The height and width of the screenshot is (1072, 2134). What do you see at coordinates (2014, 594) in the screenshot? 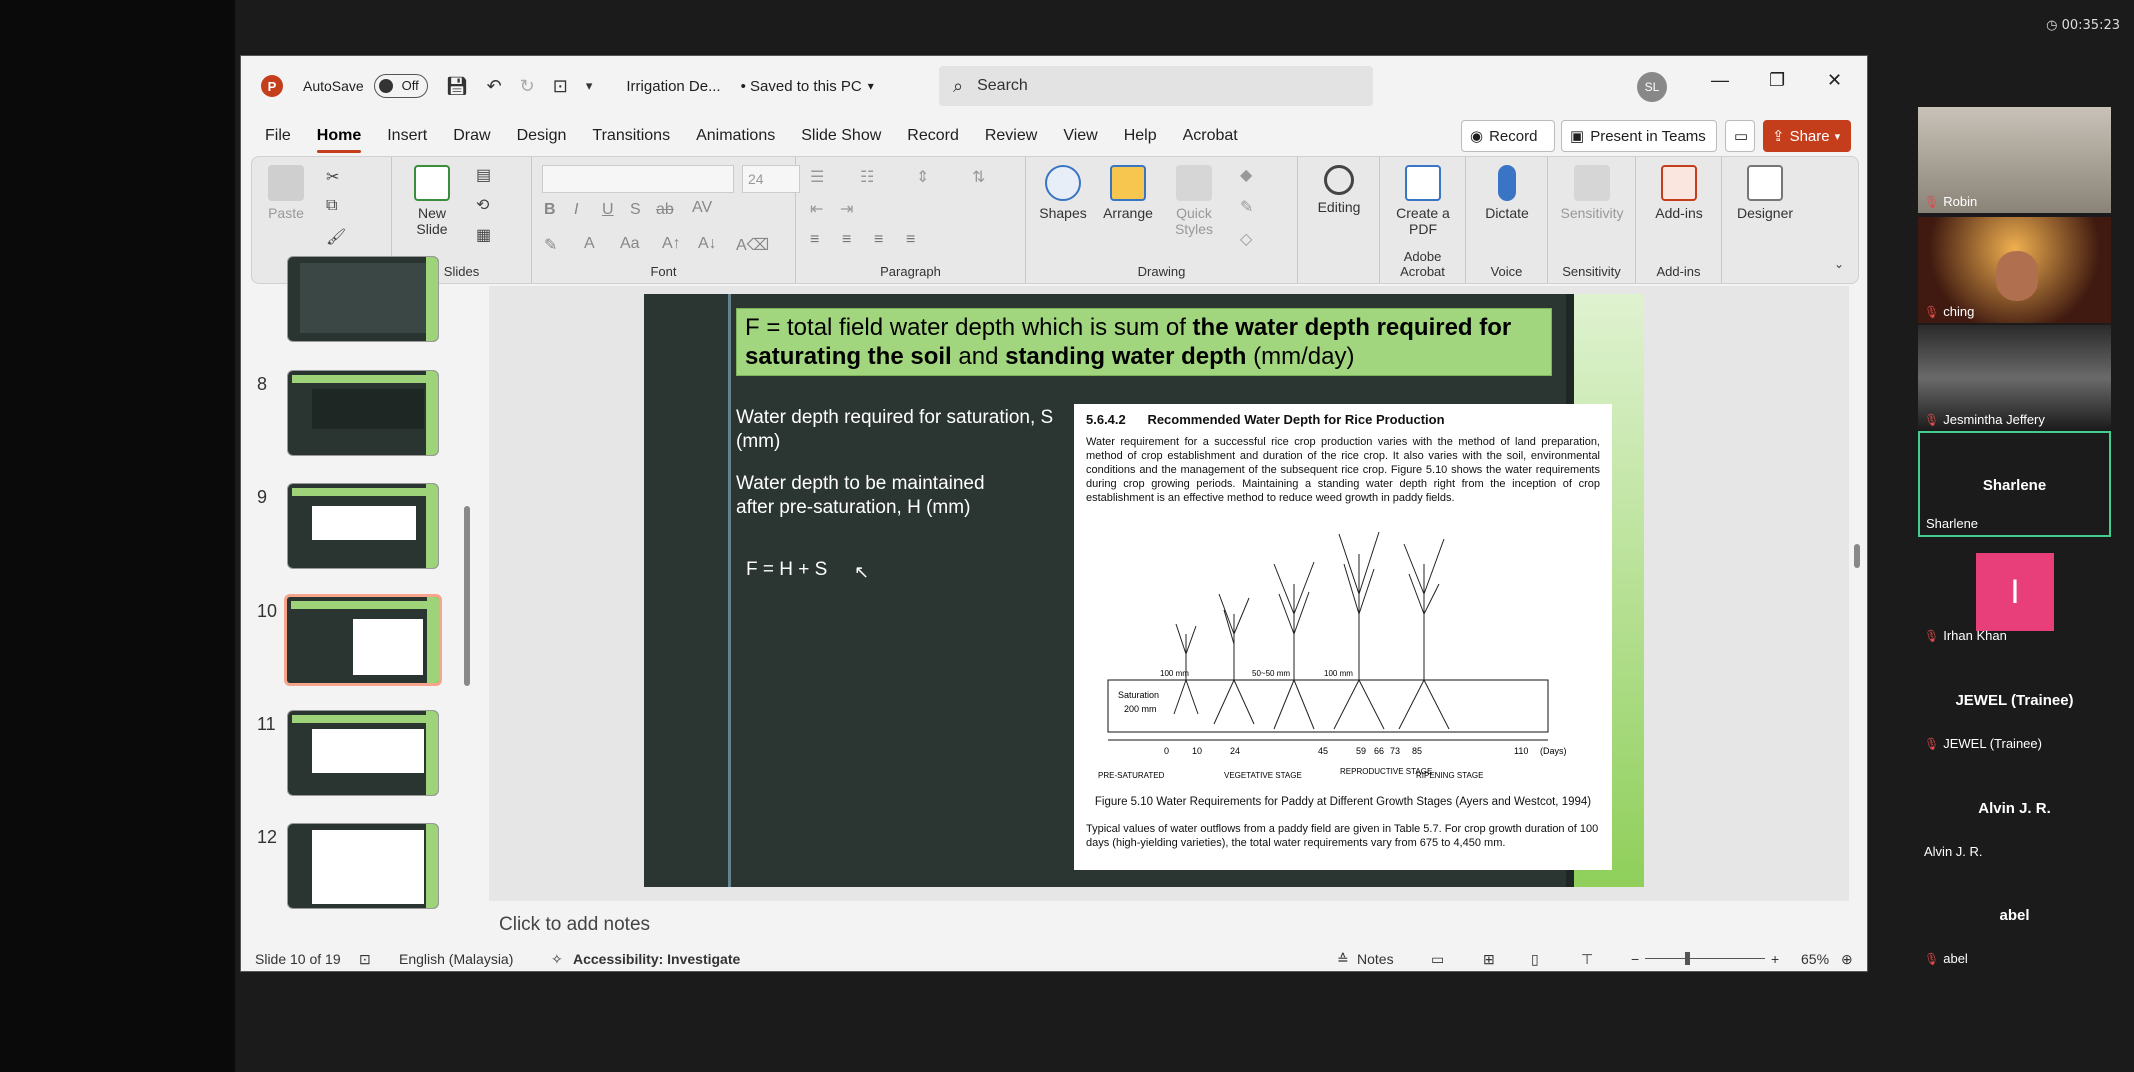
I see `participant-tile: I 🎙︎ Irhan Khan` at bounding box center [2014, 594].